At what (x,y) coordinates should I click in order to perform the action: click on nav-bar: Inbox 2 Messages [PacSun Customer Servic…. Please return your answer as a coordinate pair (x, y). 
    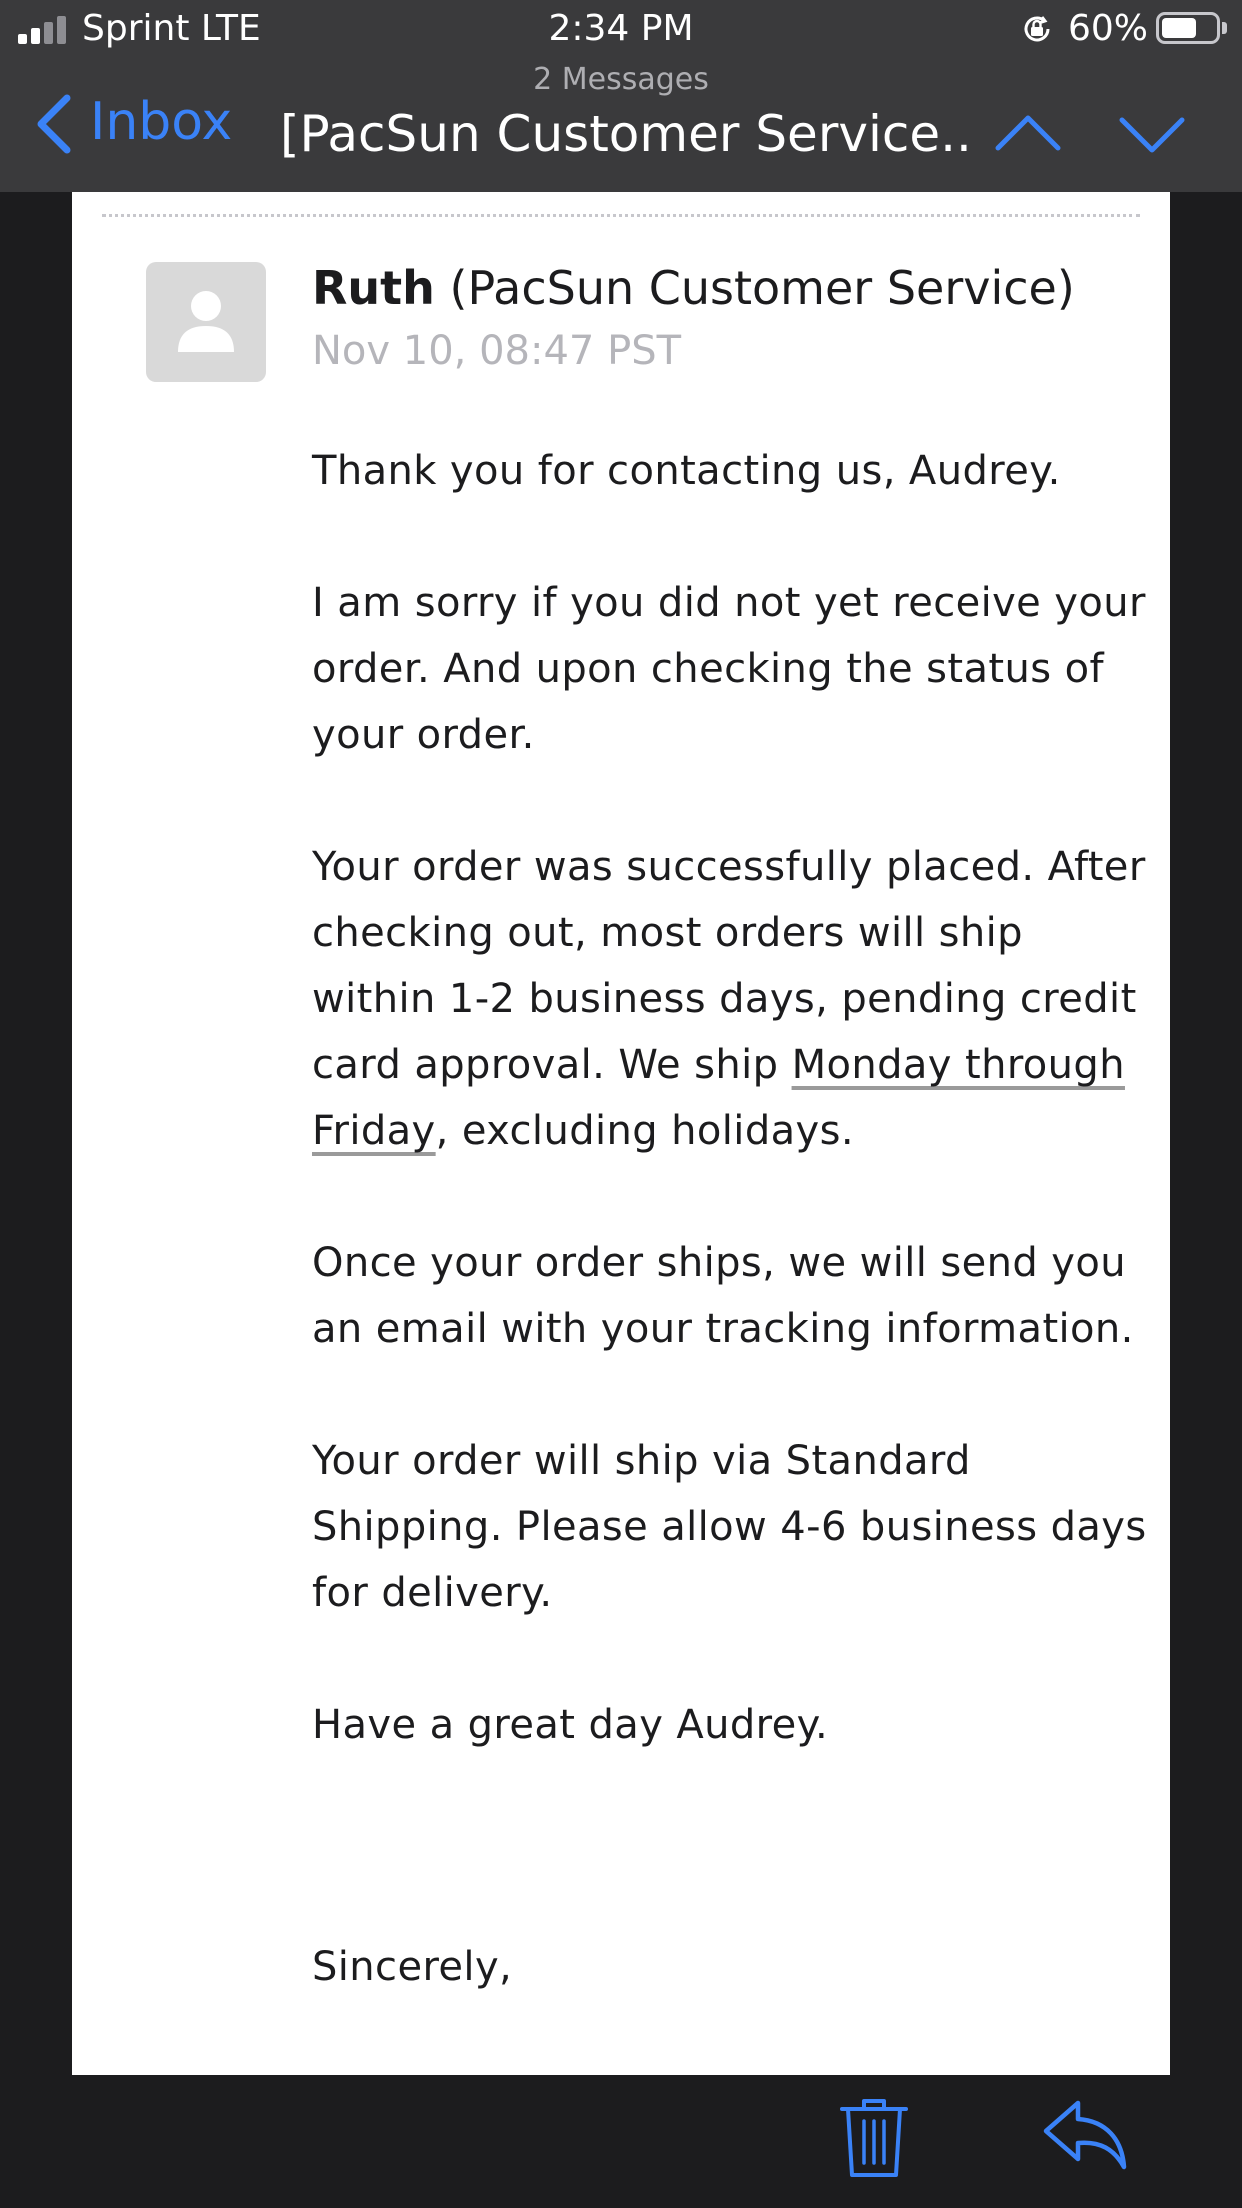
    Looking at the image, I should click on (621, 125).